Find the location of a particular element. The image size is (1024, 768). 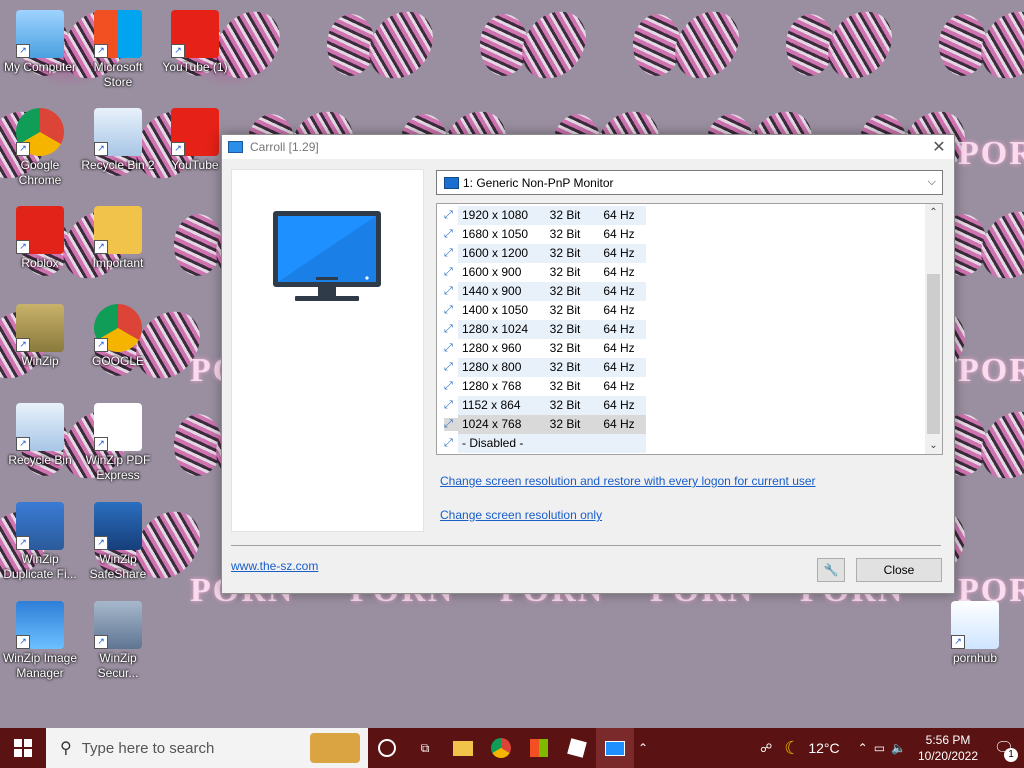

bit-depth-cell is located at coordinates (565, 443).